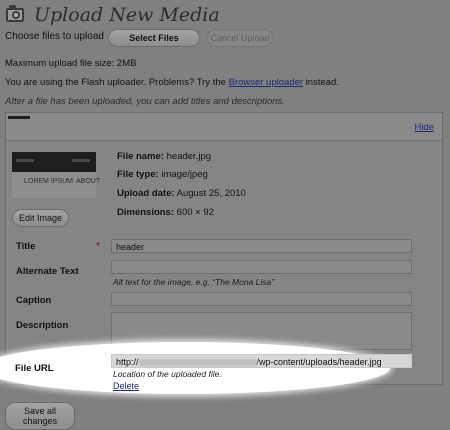 The image size is (450, 430). What do you see at coordinates (261, 246) in the screenshot?
I see `title-input: header` at bounding box center [261, 246].